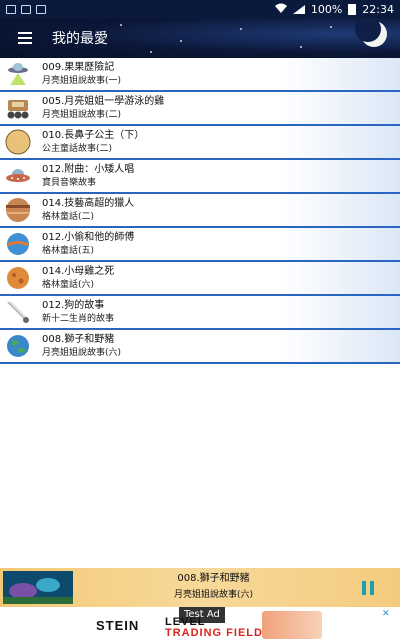 The image size is (400, 640). Describe the element at coordinates (200, 587) in the screenshot. I see `now-playing-bar: 008.獅子和野豬 月亮姐姐說故事(六)` at that location.